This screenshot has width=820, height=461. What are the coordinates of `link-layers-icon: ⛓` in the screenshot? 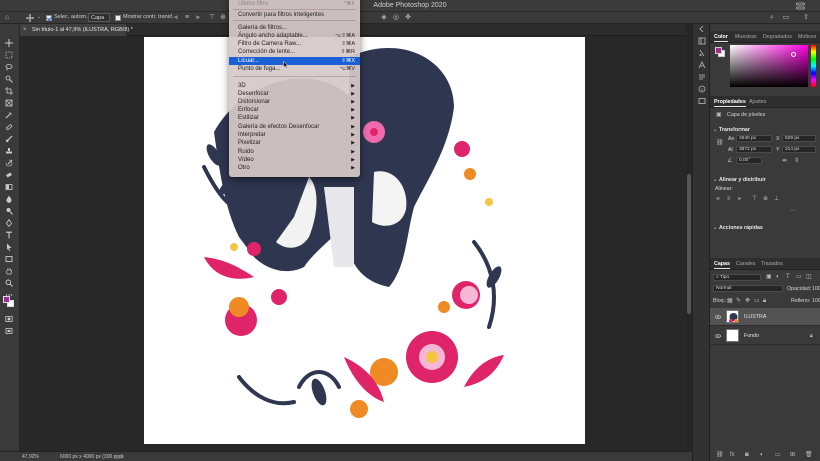 It's located at (720, 455).